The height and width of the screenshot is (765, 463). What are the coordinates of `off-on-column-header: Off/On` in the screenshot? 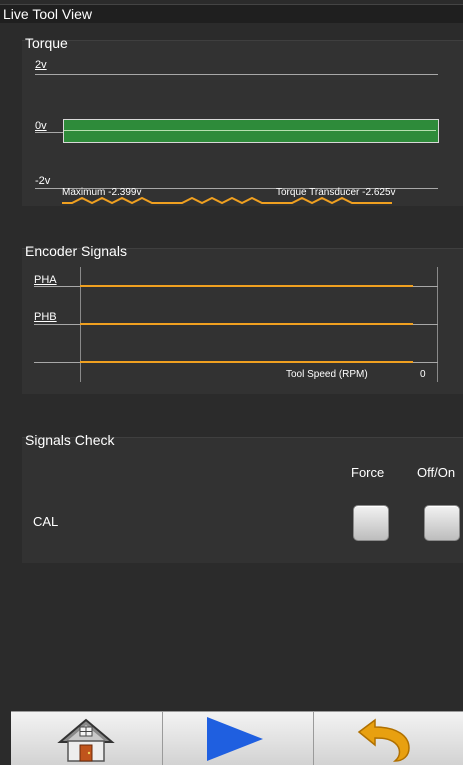 It's located at (436, 472).